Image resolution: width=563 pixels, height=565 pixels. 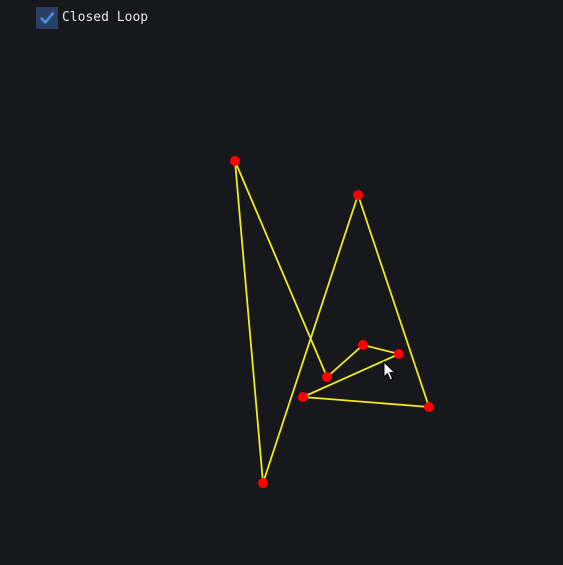 I want to click on closed-loop-label: Closed Loop, so click(x=105, y=17).